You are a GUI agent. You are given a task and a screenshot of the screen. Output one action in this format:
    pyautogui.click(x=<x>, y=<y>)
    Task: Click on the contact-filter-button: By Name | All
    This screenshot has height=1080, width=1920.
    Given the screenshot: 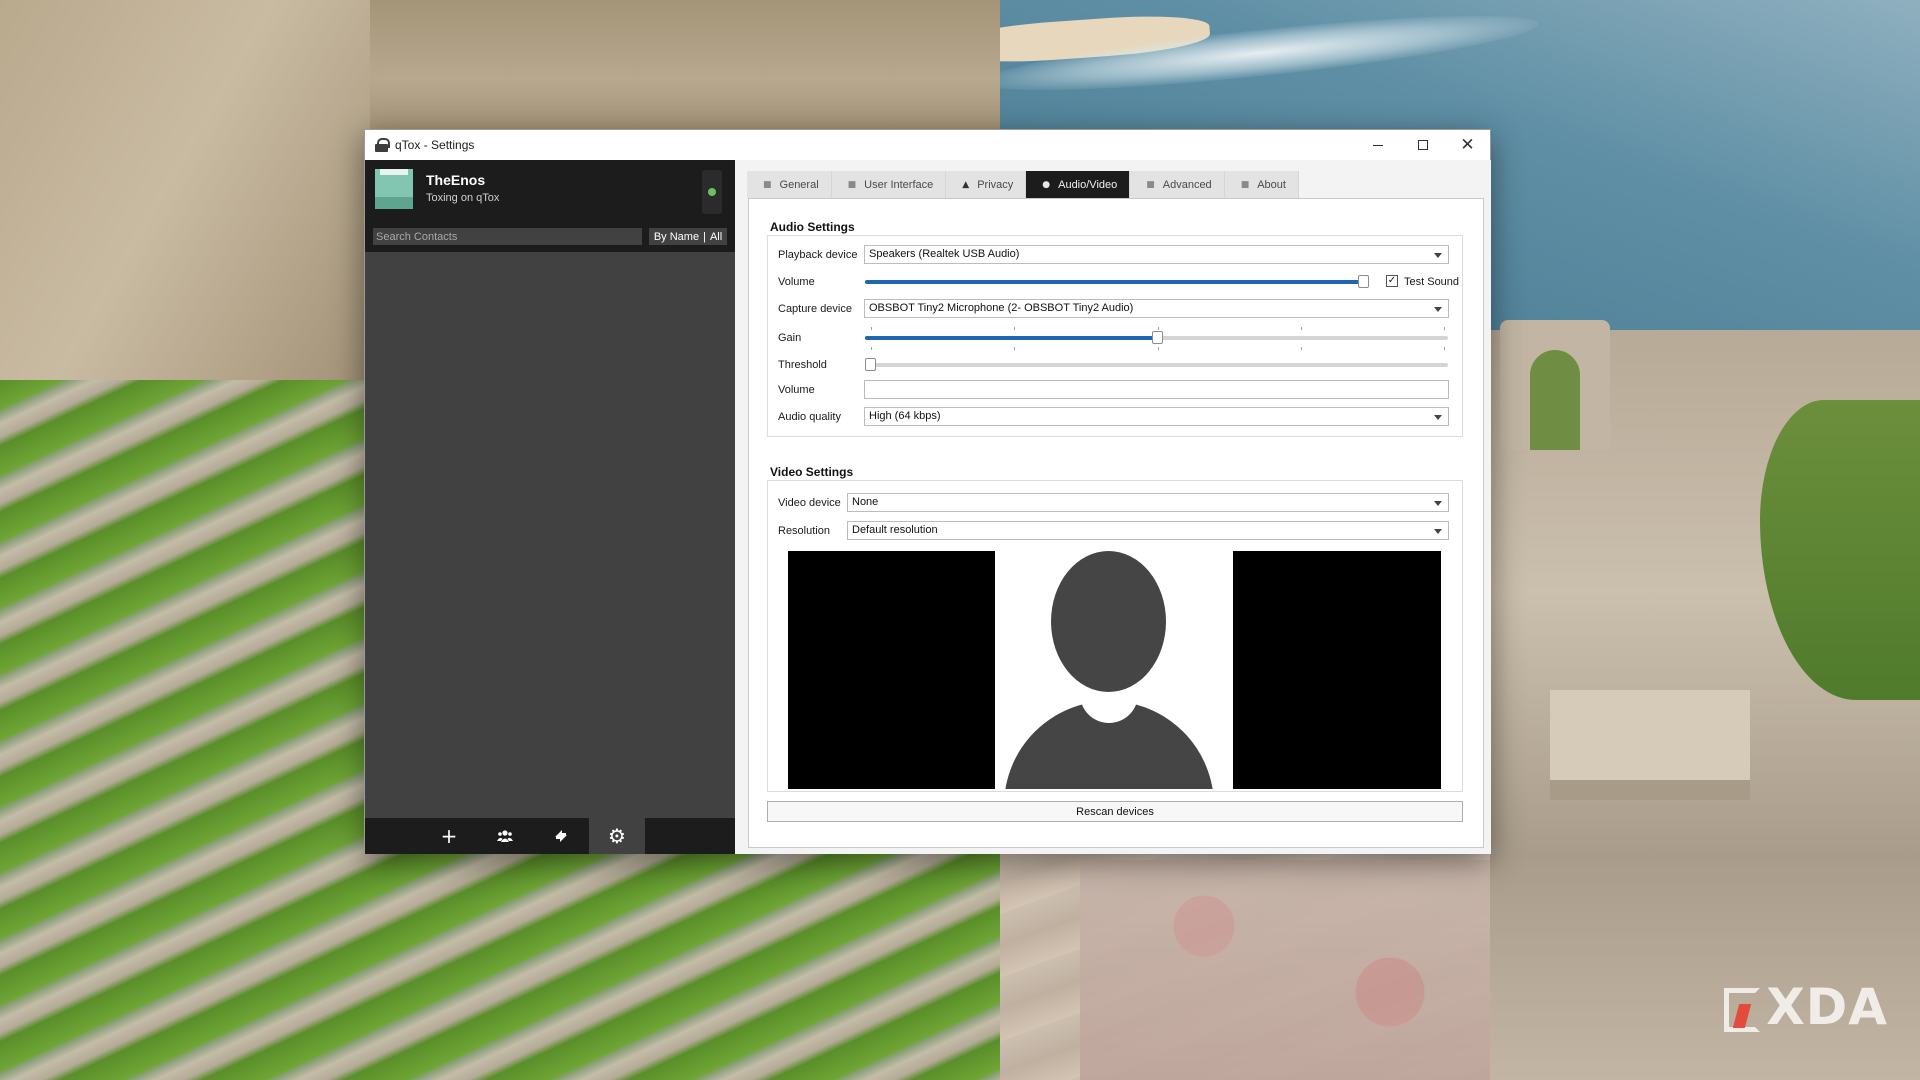 What is the action you would take?
    pyautogui.click(x=688, y=236)
    